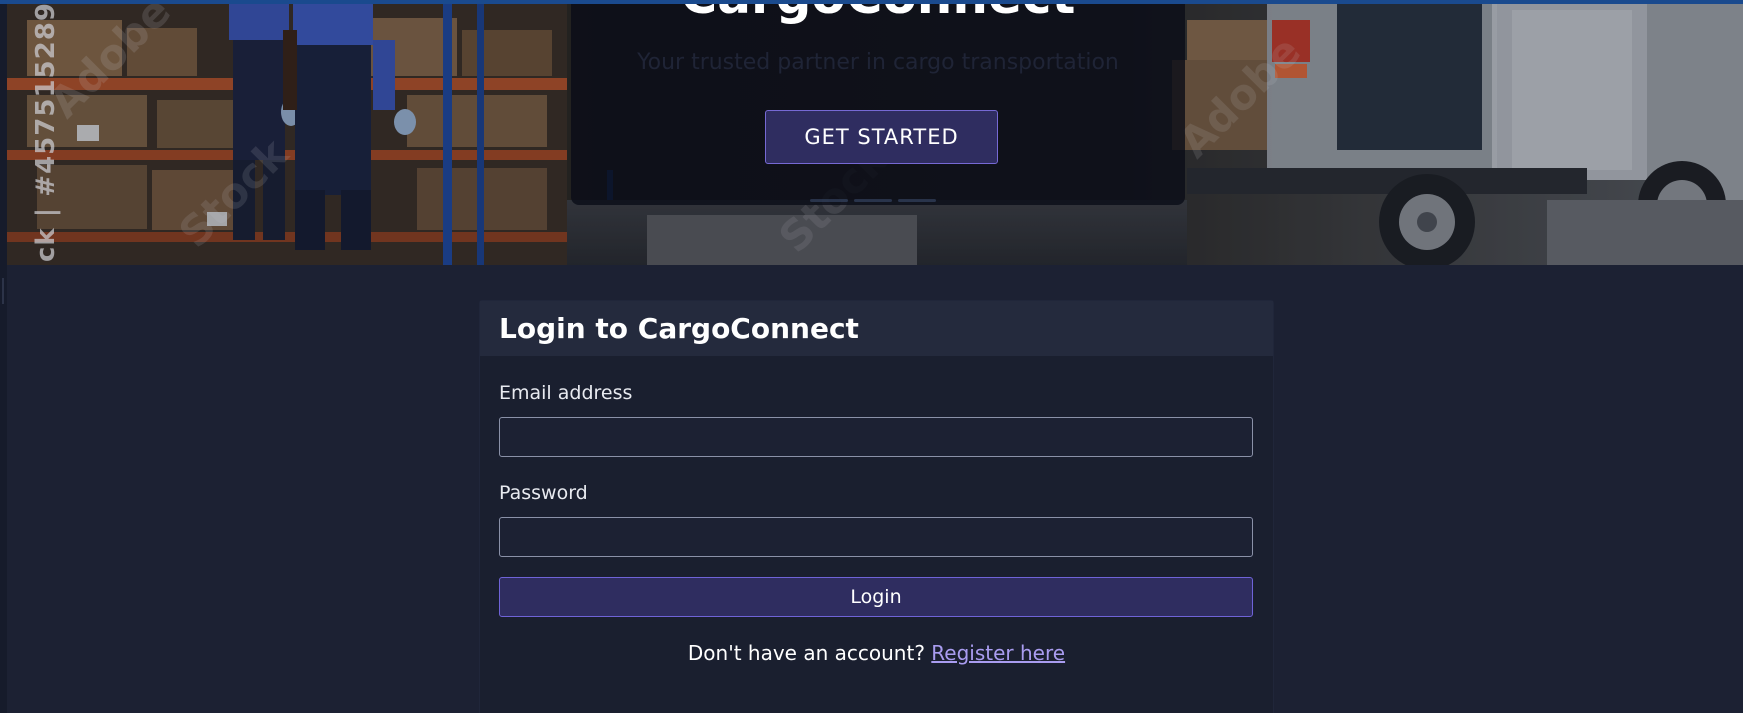 The width and height of the screenshot is (1743, 713). What do you see at coordinates (806, 653) in the screenshot?
I see `register-prompt-text: Don't have an account?` at bounding box center [806, 653].